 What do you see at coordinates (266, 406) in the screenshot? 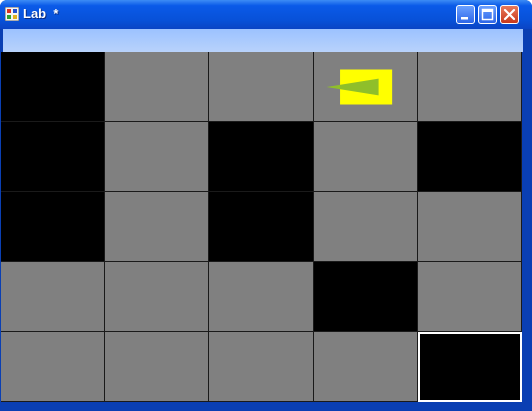
I see `window-bottom-border` at bounding box center [266, 406].